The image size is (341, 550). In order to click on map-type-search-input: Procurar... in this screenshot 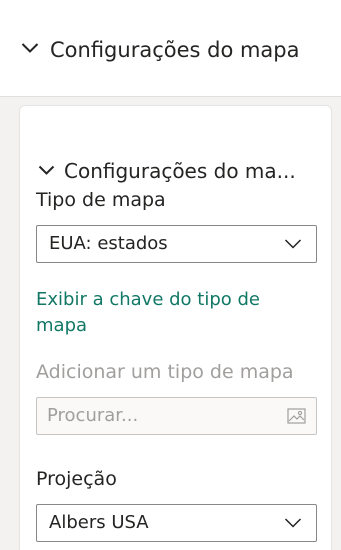, I will do `click(176, 416)`.